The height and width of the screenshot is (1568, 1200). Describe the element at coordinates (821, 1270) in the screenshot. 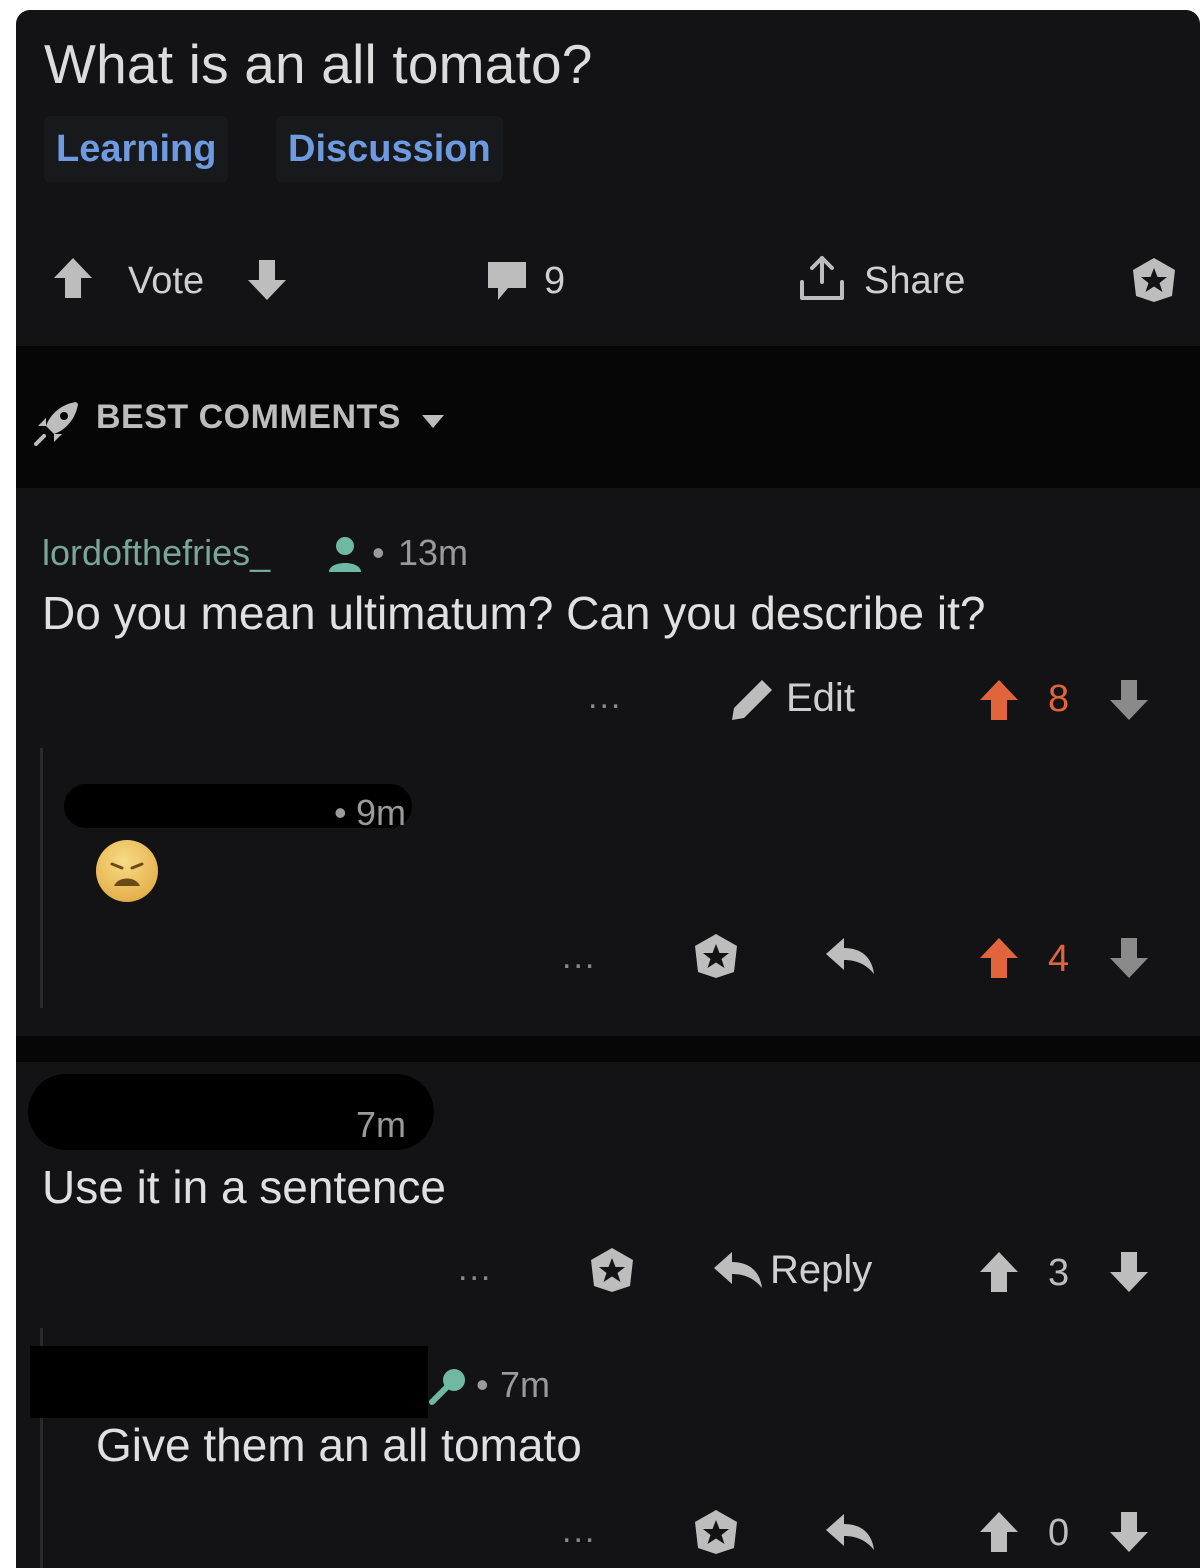

I see `reply-button: Reply` at that location.